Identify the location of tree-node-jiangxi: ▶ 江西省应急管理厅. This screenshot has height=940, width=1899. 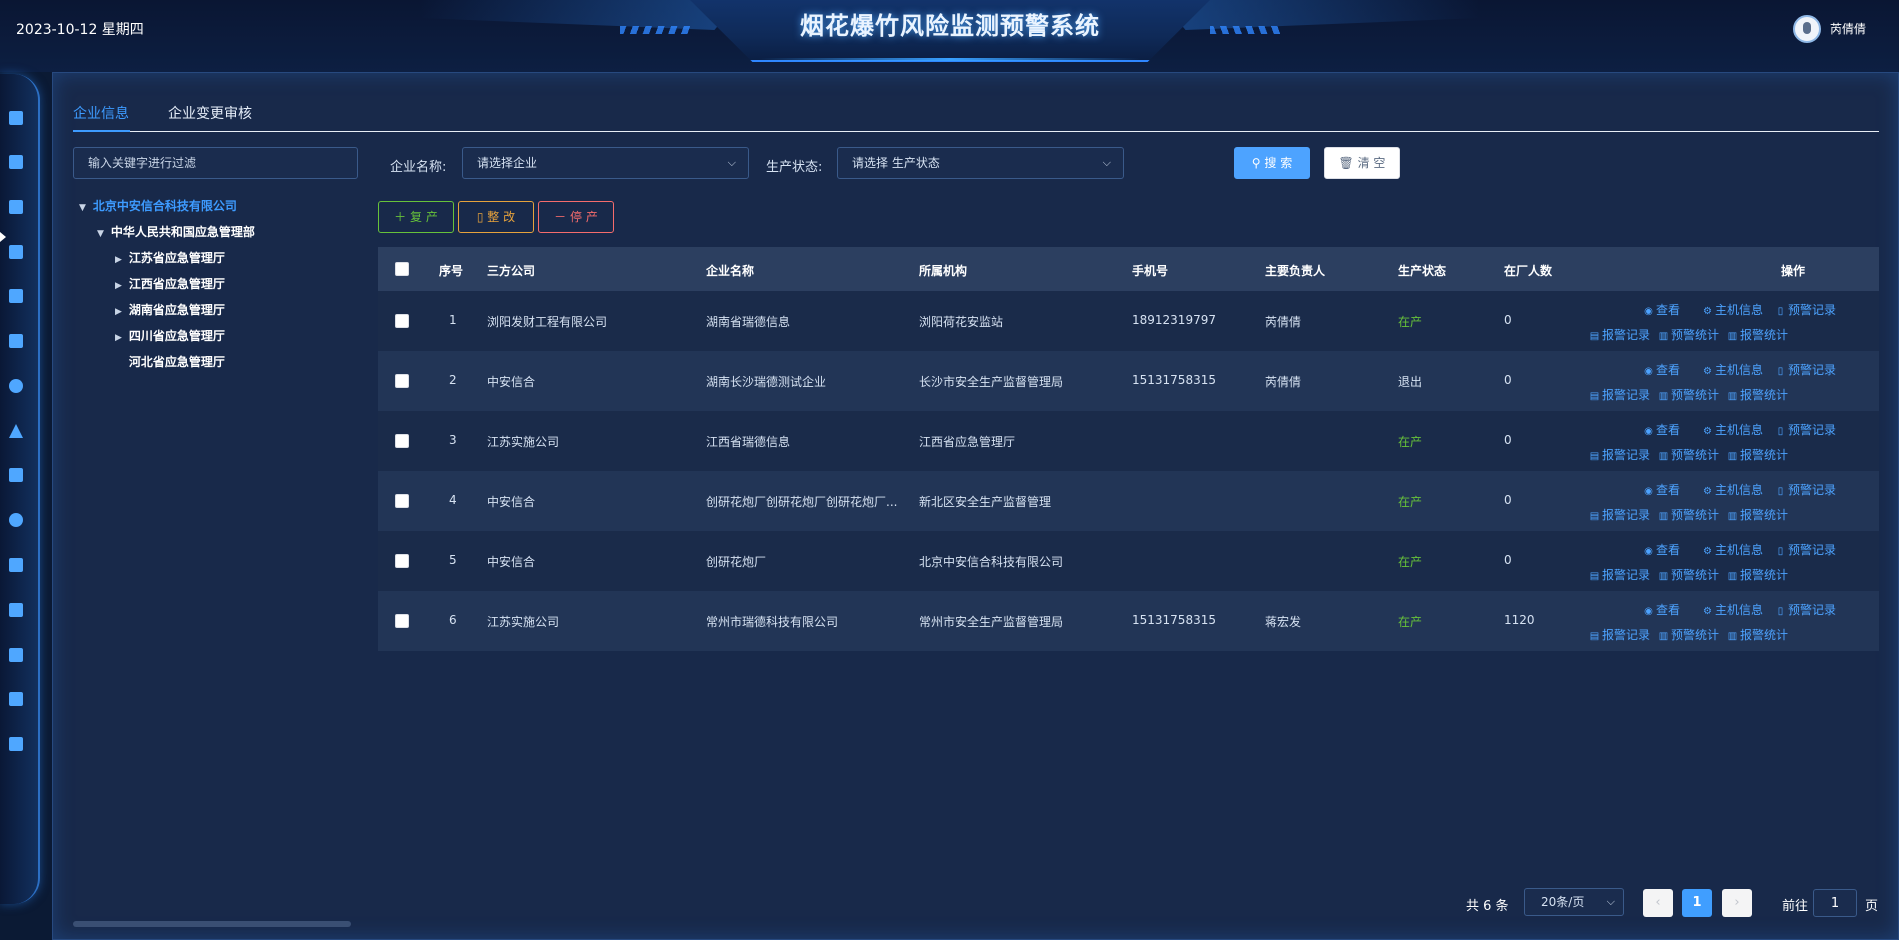
(170, 285).